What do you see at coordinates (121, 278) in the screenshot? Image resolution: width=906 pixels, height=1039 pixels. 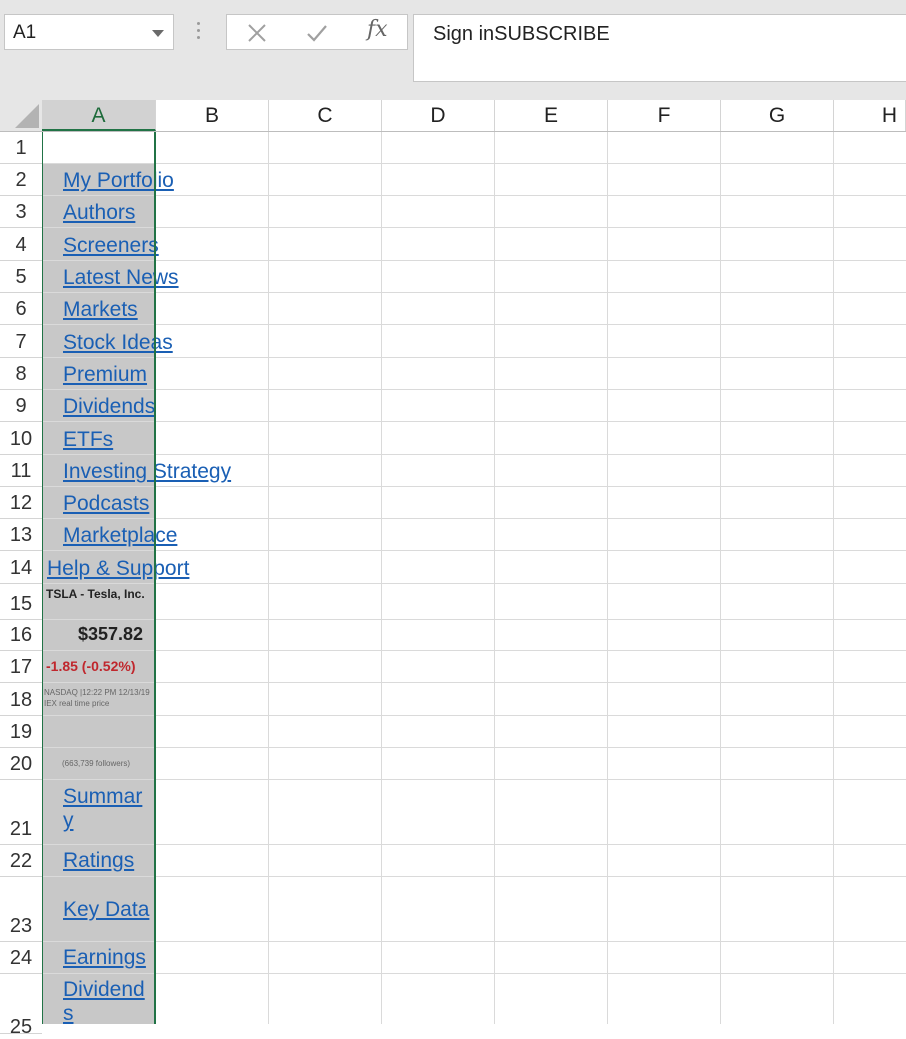 I see `link-latest-news: Latest News` at bounding box center [121, 278].